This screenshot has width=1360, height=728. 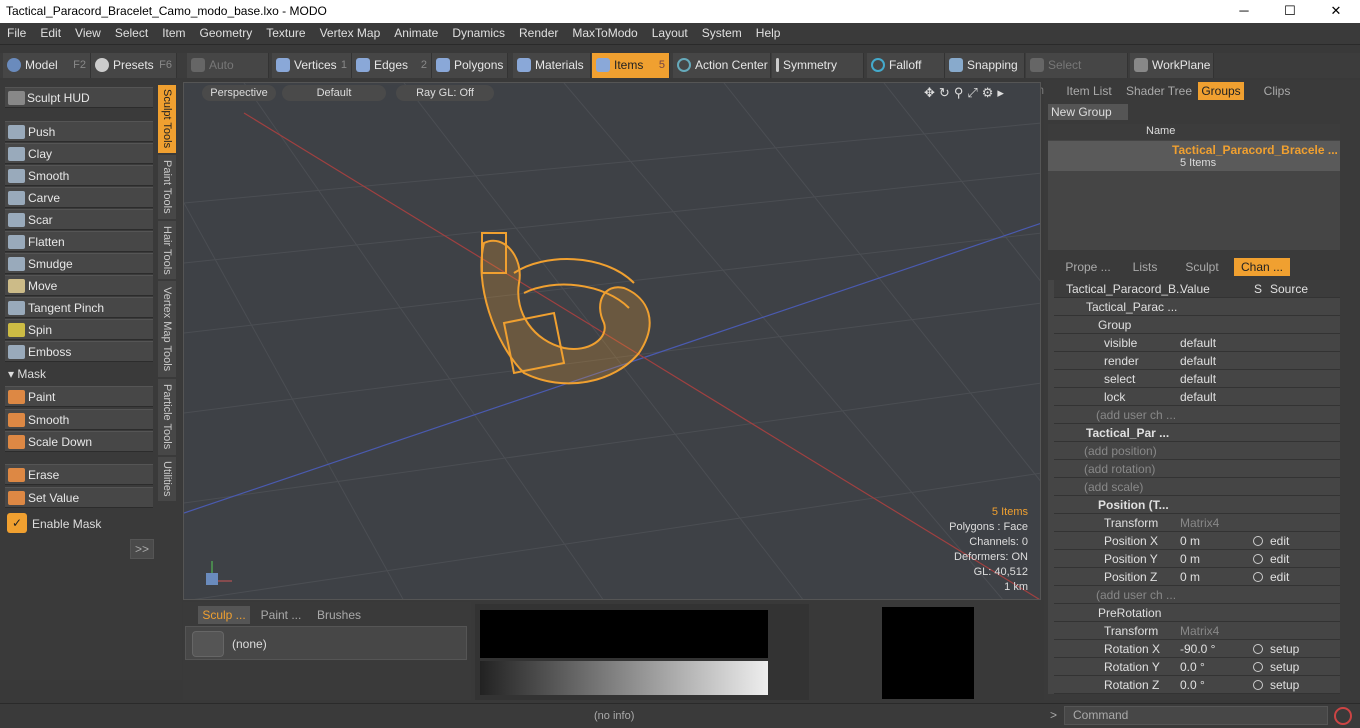 I want to click on tab-clips: Clips, so click(x=1277, y=91).